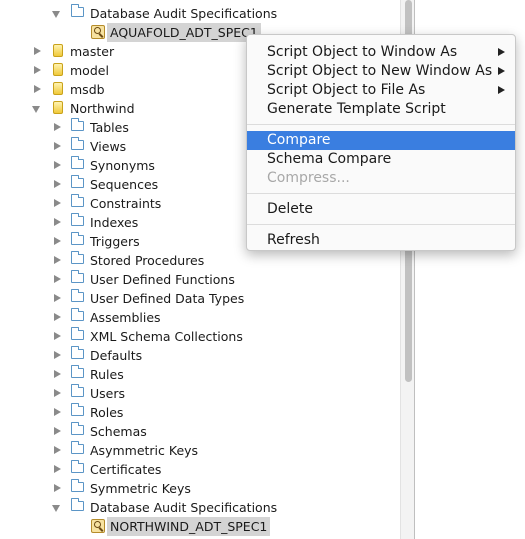 The height and width of the screenshot is (539, 525). Describe the element at coordinates (184, 32) in the screenshot. I see `tree-item-label: AQUAFOLD_ADT_SPEC1` at that location.